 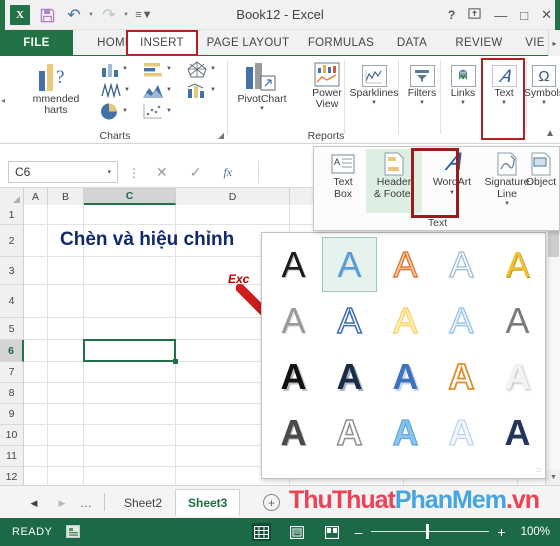 What do you see at coordinates (12, 372) in the screenshot?
I see `row-header-7: 7` at bounding box center [12, 372].